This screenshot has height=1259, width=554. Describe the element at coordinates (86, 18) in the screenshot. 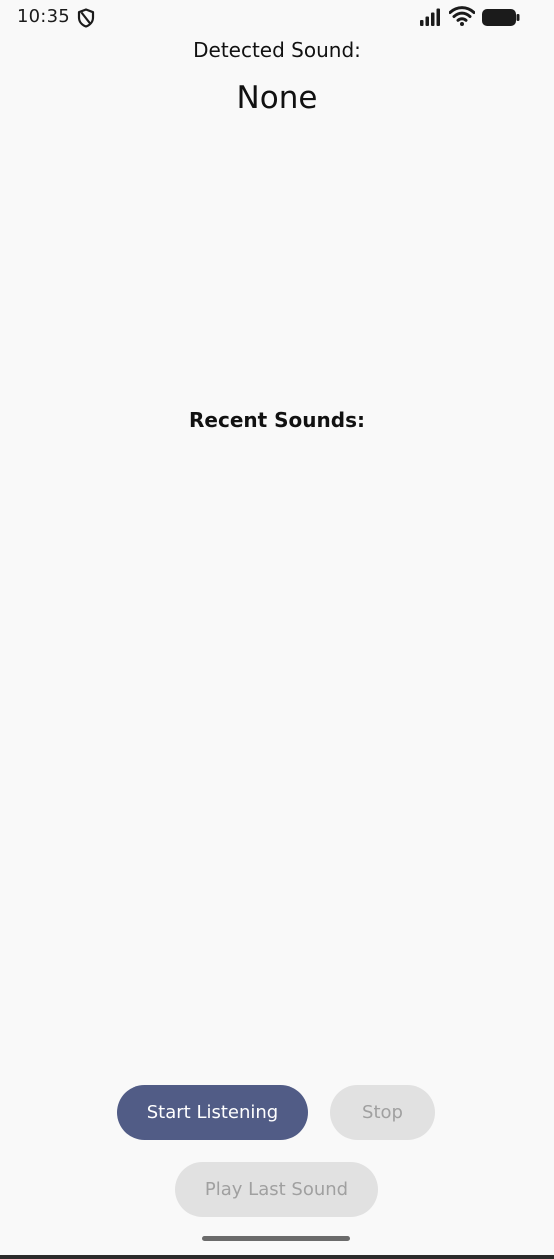

I see `shield-icon` at that location.